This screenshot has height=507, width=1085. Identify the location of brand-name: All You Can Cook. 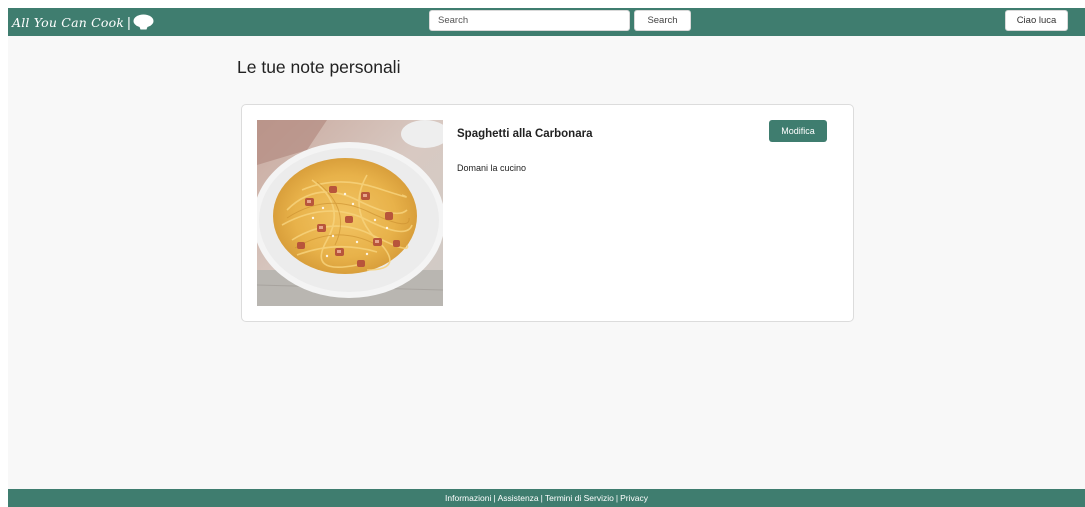
(68, 22).